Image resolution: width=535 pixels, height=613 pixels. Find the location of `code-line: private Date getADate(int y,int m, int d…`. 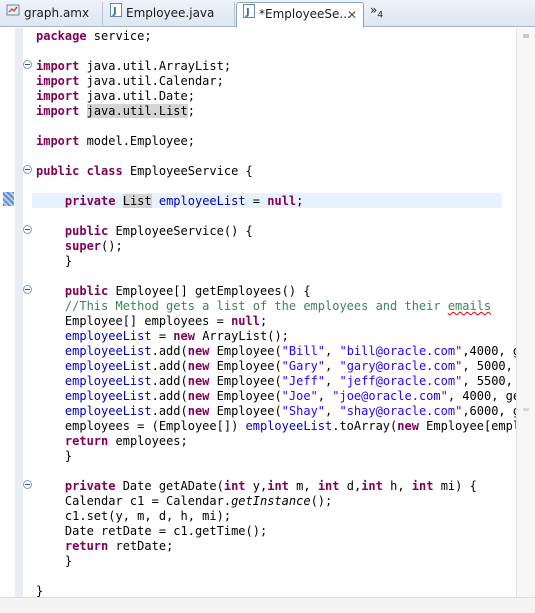

code-line: private Date getADate(int y,int m, int d… is located at coordinates (278, 486).